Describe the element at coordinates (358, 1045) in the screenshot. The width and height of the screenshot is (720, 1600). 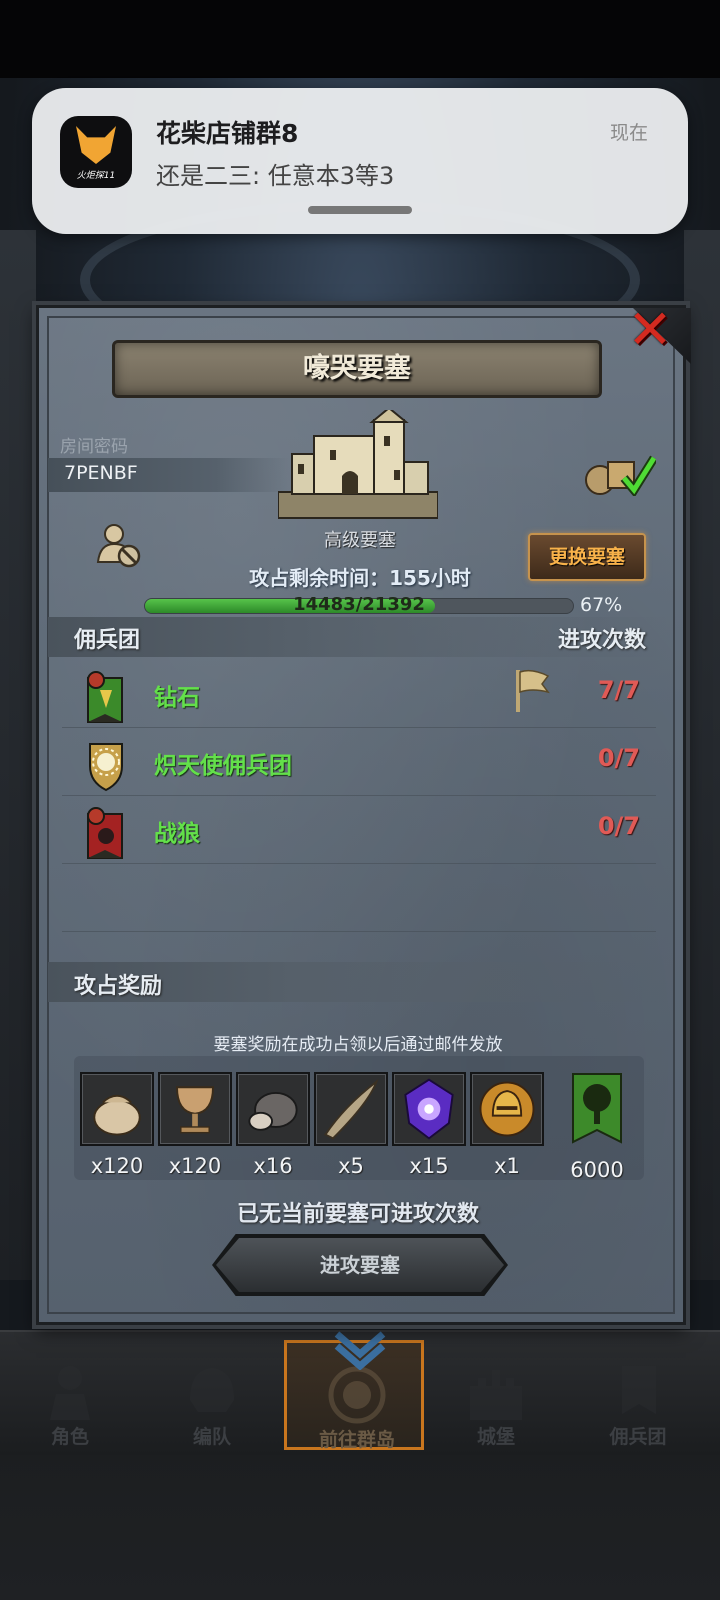
I see `reward-note: 要塞奖励在成功占领以后通过邮件发放` at that location.